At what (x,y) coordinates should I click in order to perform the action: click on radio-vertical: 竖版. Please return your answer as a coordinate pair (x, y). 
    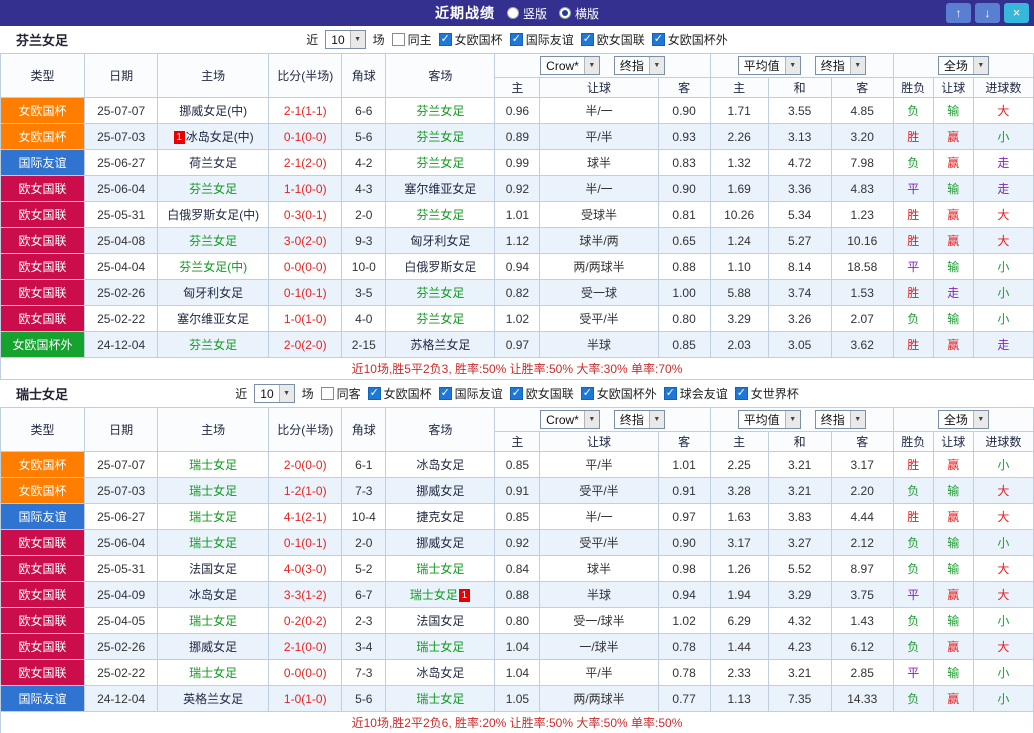
    Looking at the image, I should click on (526, 13).